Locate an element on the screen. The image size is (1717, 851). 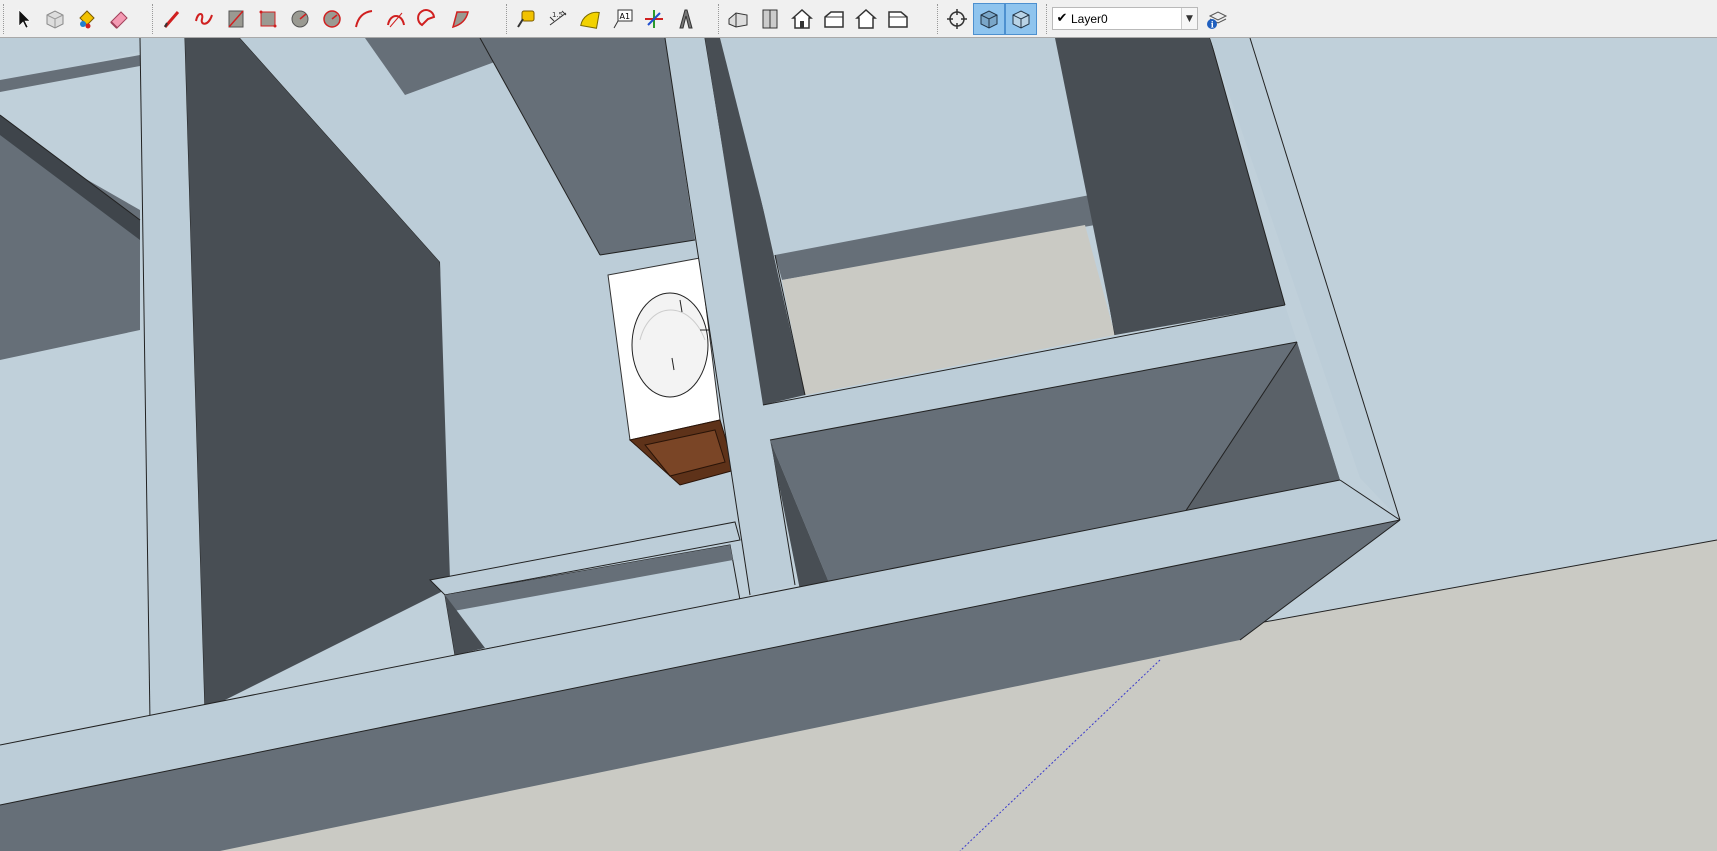
arrow-cursor-icon is located at coordinates (24, 19).